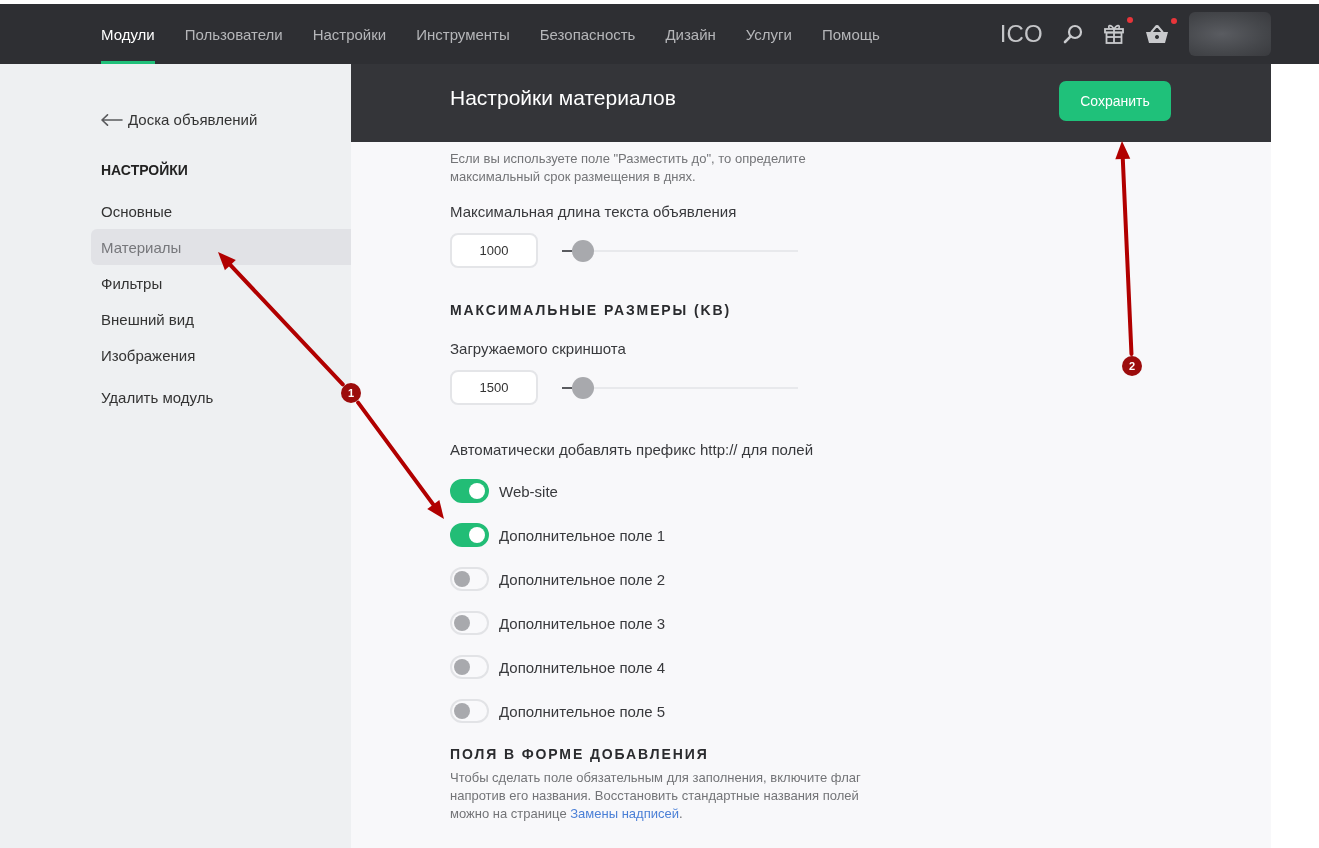 The width and height of the screenshot is (1319, 848). What do you see at coordinates (768, 34) in the screenshot?
I see `nav-tab: Услуги` at bounding box center [768, 34].